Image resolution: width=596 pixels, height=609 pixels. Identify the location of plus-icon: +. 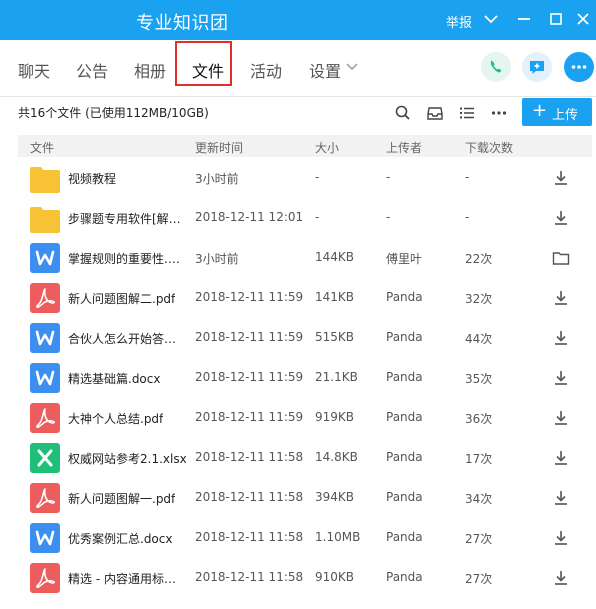
(540, 110).